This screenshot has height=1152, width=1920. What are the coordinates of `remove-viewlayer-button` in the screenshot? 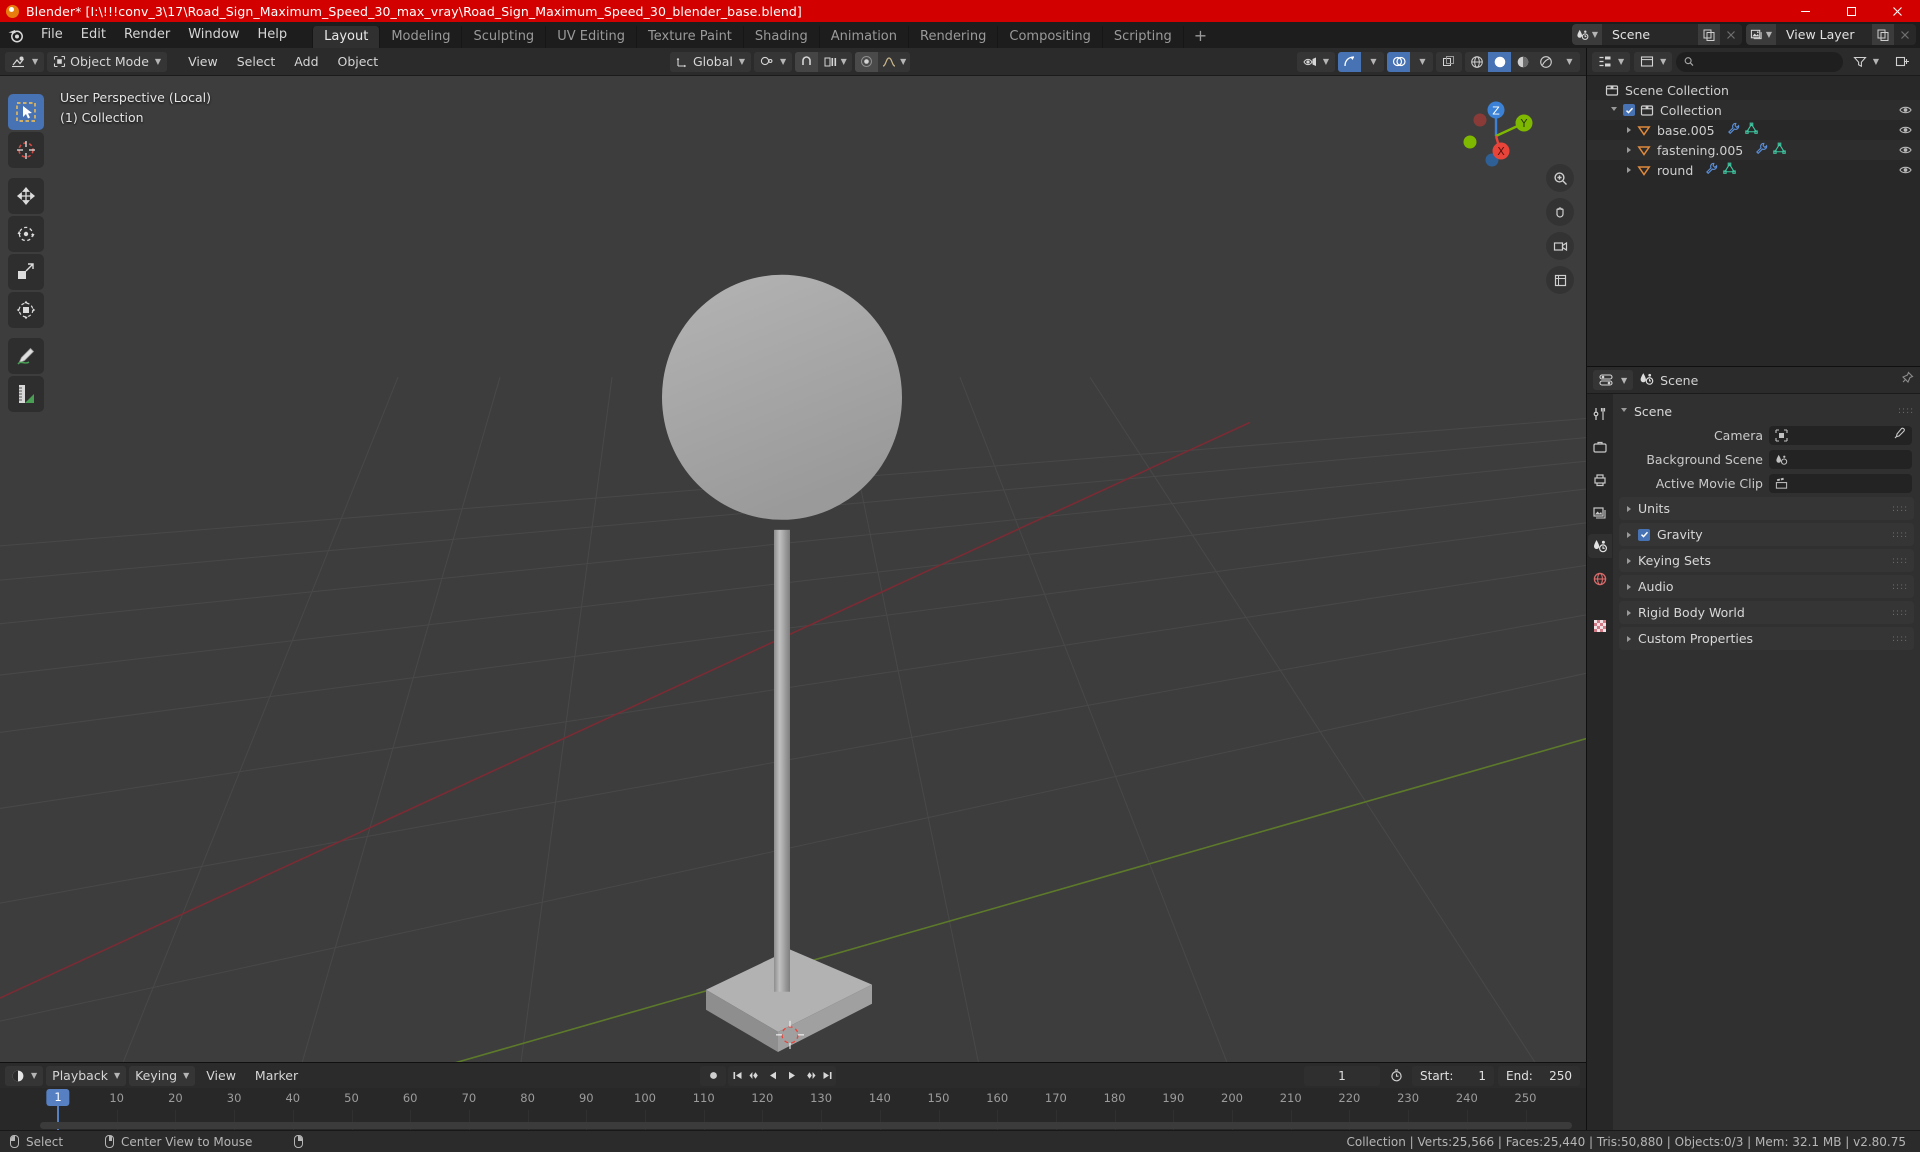 It's located at (1905, 34).